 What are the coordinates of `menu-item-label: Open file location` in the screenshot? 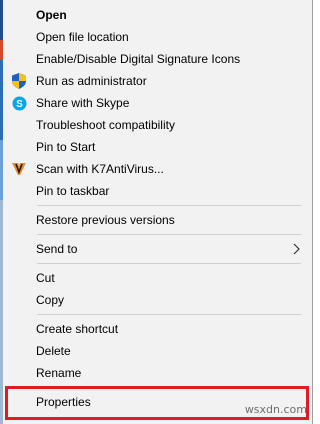 It's located at (82, 37).